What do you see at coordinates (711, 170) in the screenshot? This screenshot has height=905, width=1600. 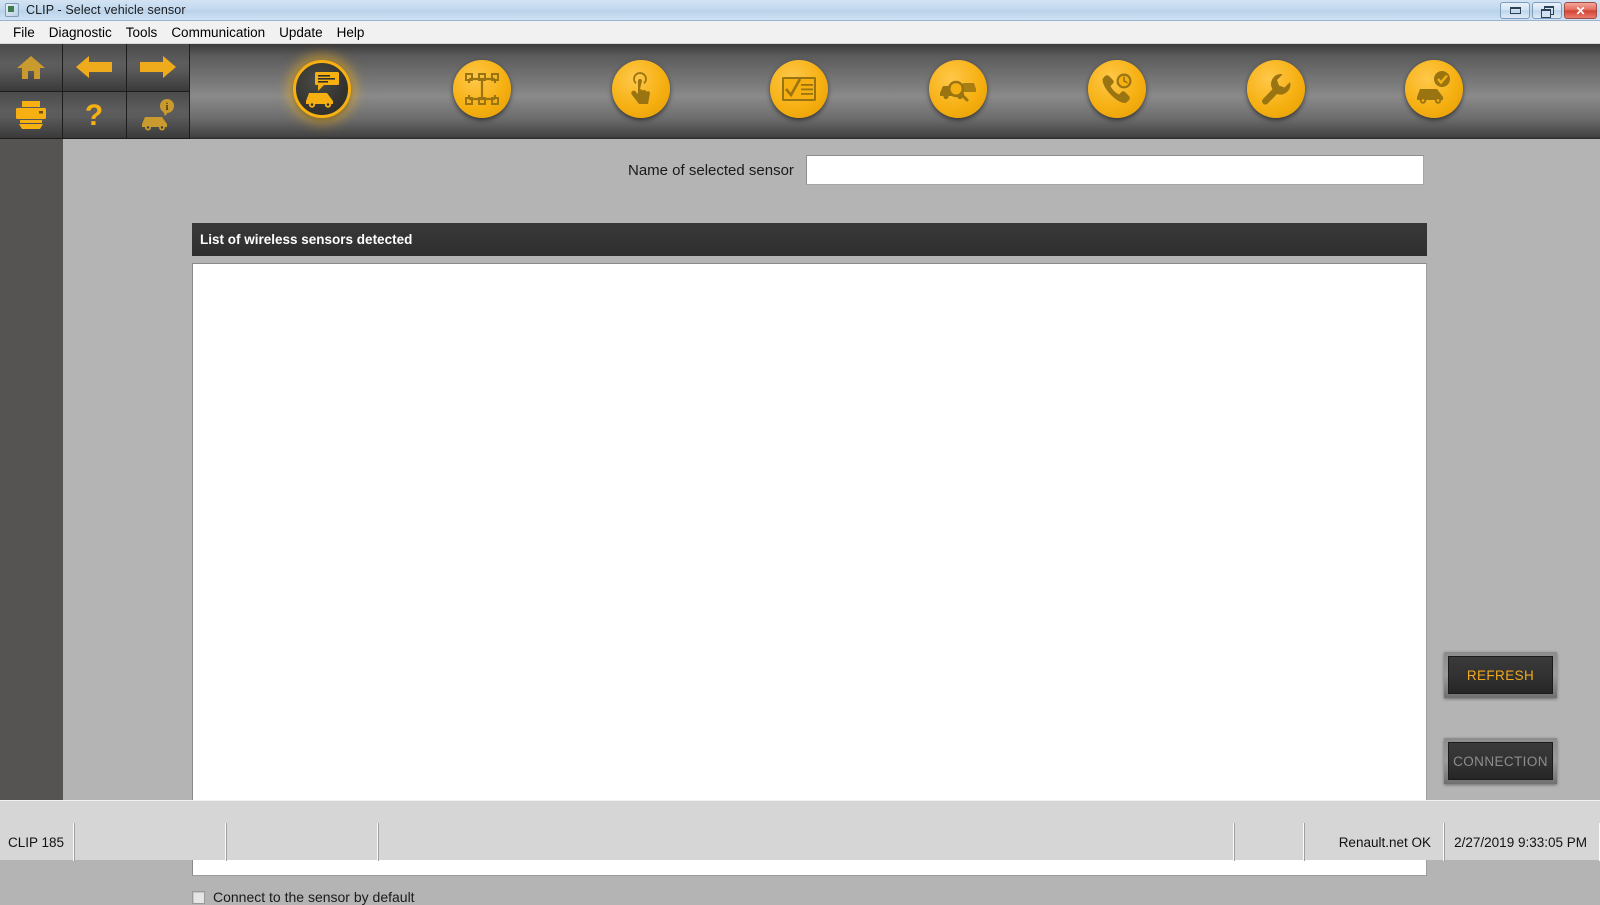 I see `selected-sensor-label: Name of selected sensor` at bounding box center [711, 170].